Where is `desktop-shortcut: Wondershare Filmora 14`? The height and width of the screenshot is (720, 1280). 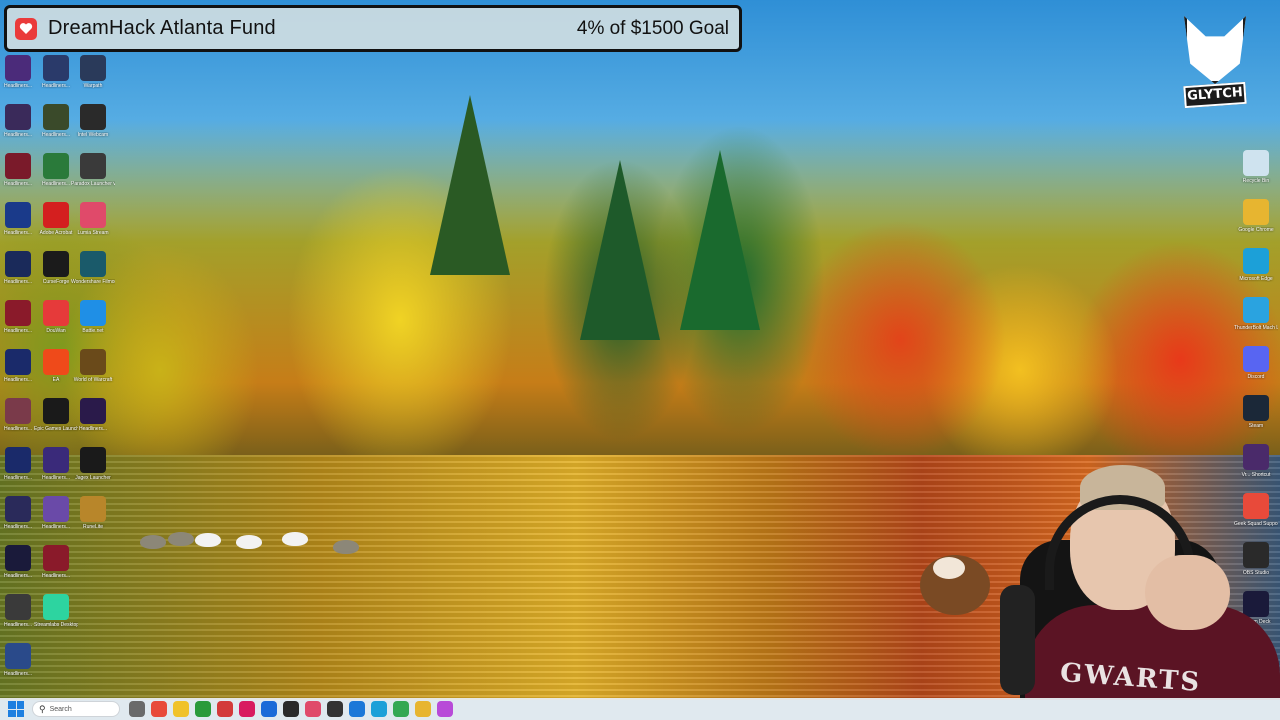 desktop-shortcut: Wondershare Filmora 14 is located at coordinates (93, 268).